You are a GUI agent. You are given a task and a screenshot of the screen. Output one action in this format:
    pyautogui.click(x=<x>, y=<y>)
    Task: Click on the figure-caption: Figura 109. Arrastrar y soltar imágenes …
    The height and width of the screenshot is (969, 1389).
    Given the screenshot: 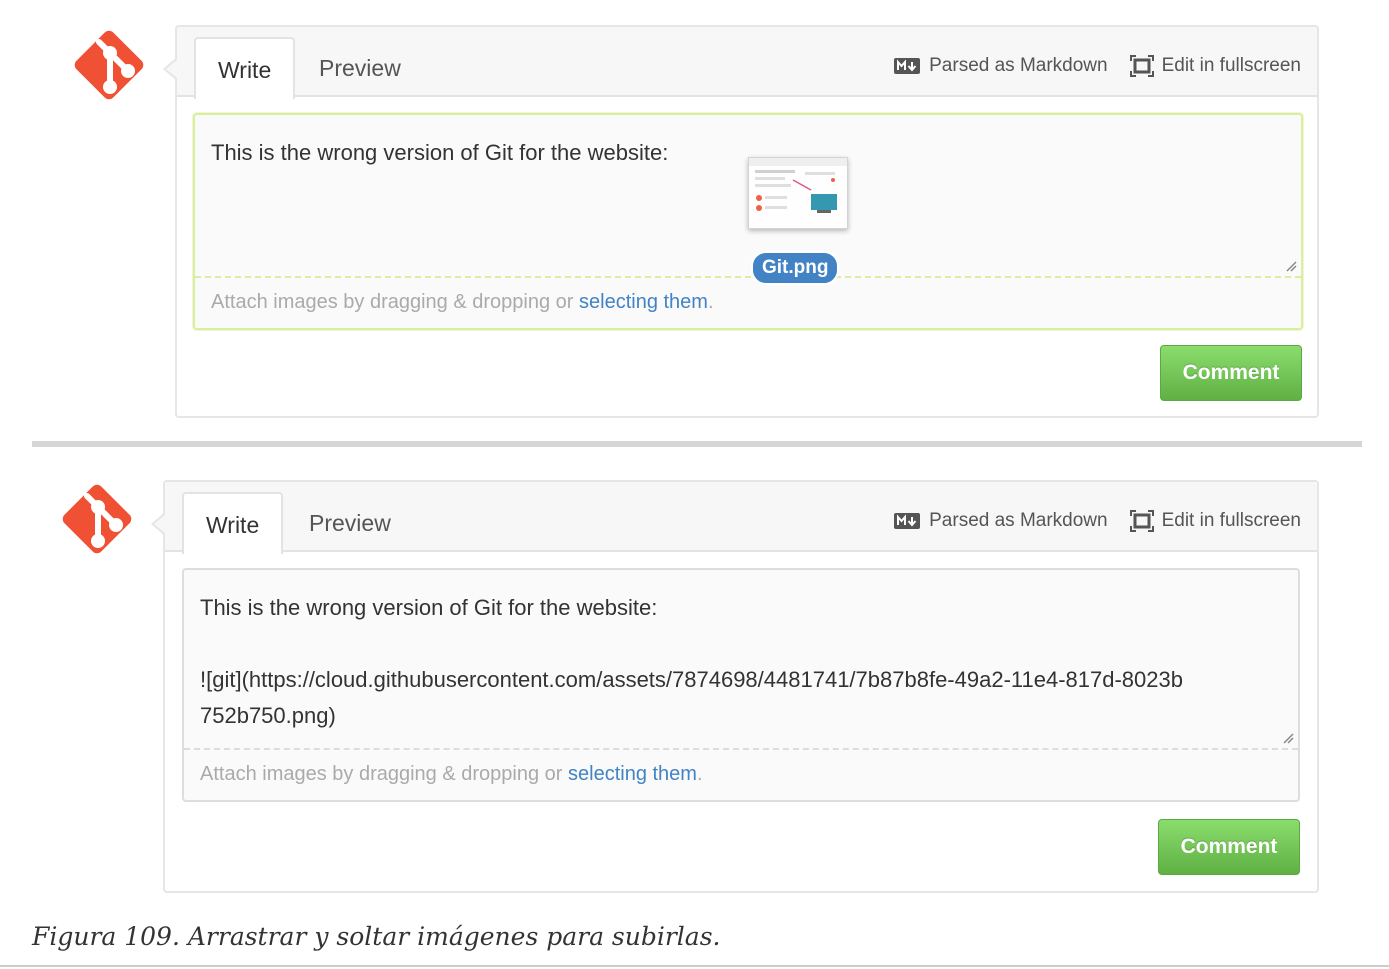 What is the action you would take?
    pyautogui.click(x=376, y=936)
    